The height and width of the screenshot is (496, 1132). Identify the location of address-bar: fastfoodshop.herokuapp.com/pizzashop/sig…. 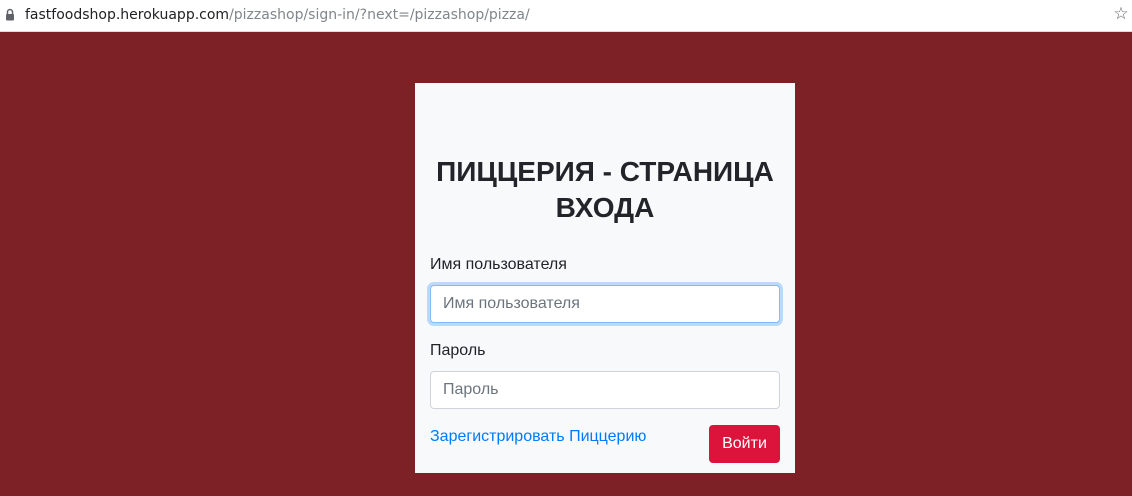
(566, 16).